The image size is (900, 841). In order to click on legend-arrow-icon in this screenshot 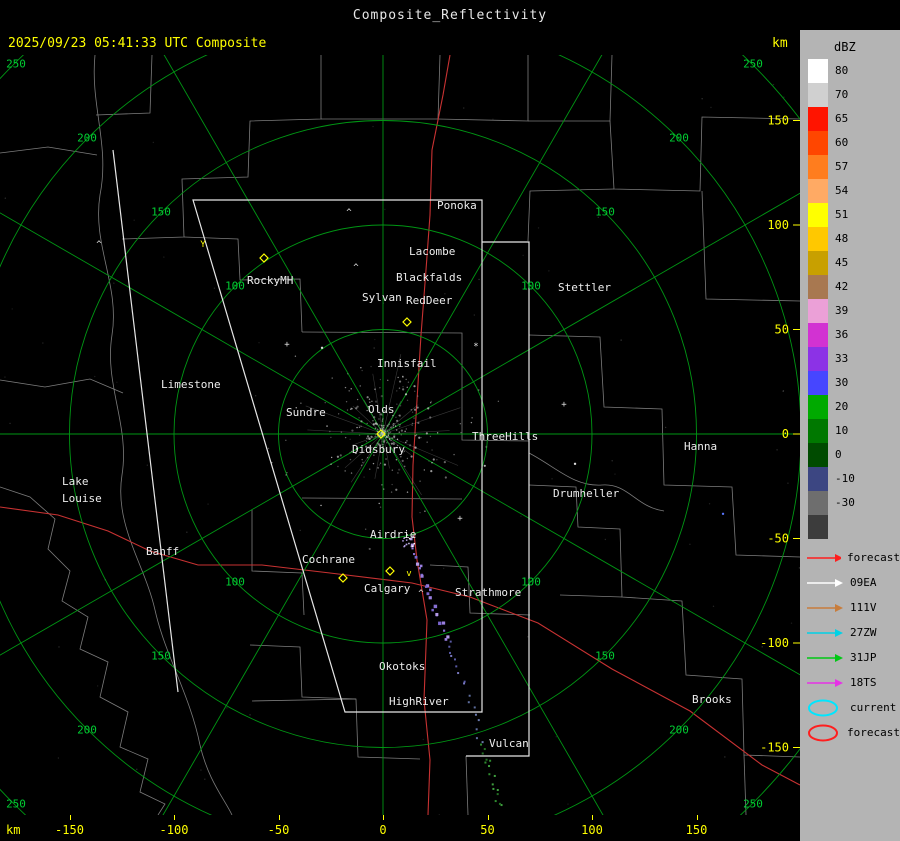, I will do `click(825, 632)`.